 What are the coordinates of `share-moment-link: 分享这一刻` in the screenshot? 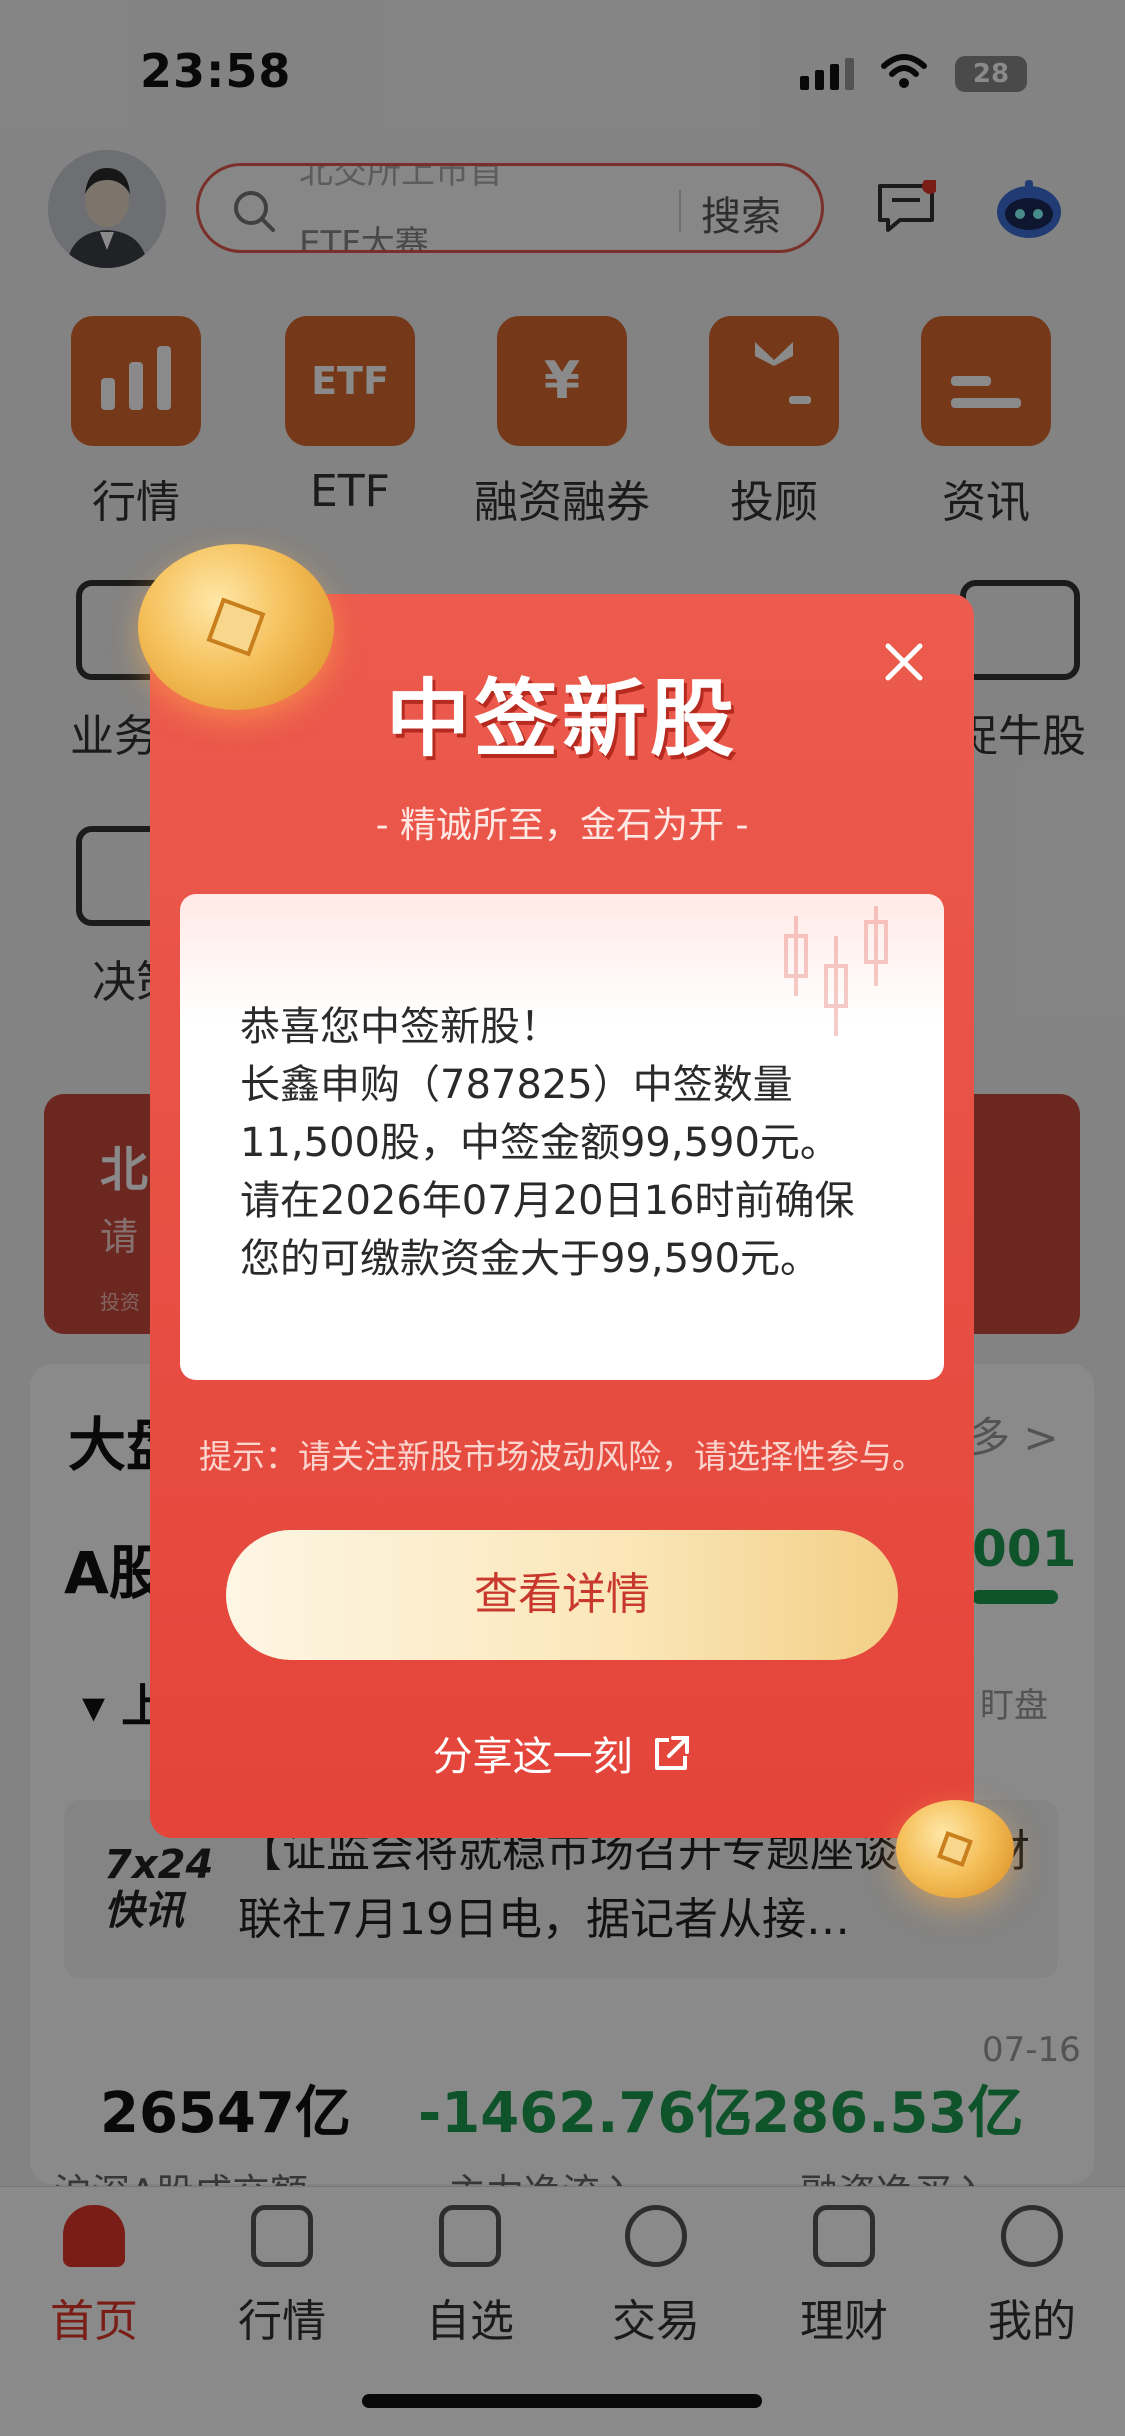 It's located at (562, 1753).